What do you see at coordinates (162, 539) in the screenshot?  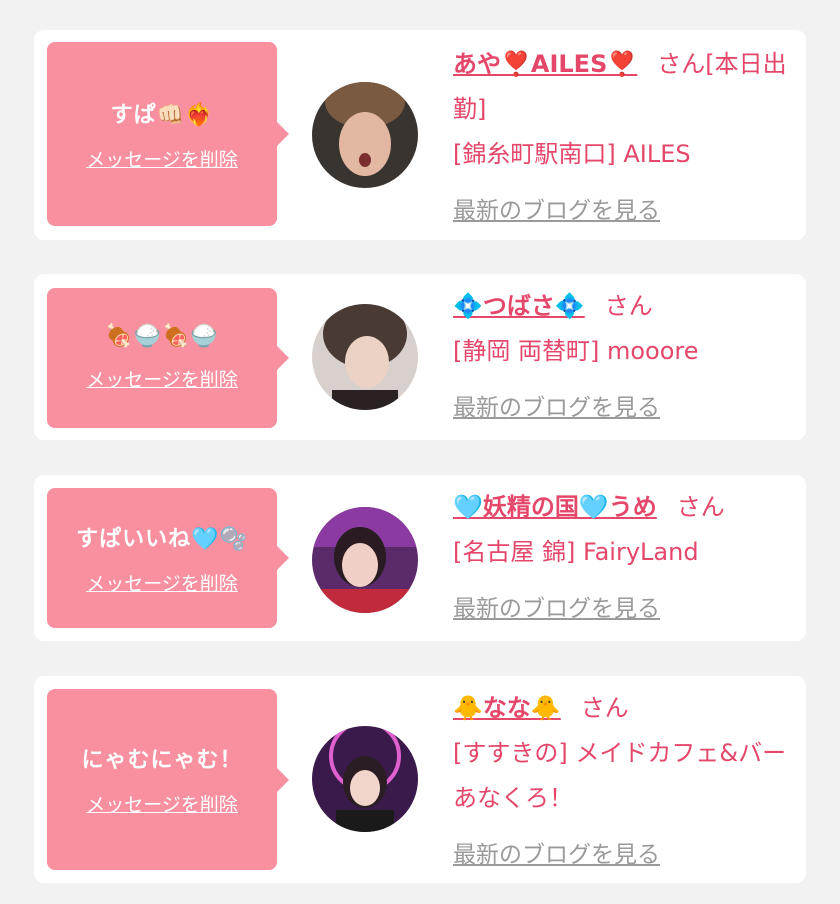 I see `message-text: すぱいいね🩵🫧` at bounding box center [162, 539].